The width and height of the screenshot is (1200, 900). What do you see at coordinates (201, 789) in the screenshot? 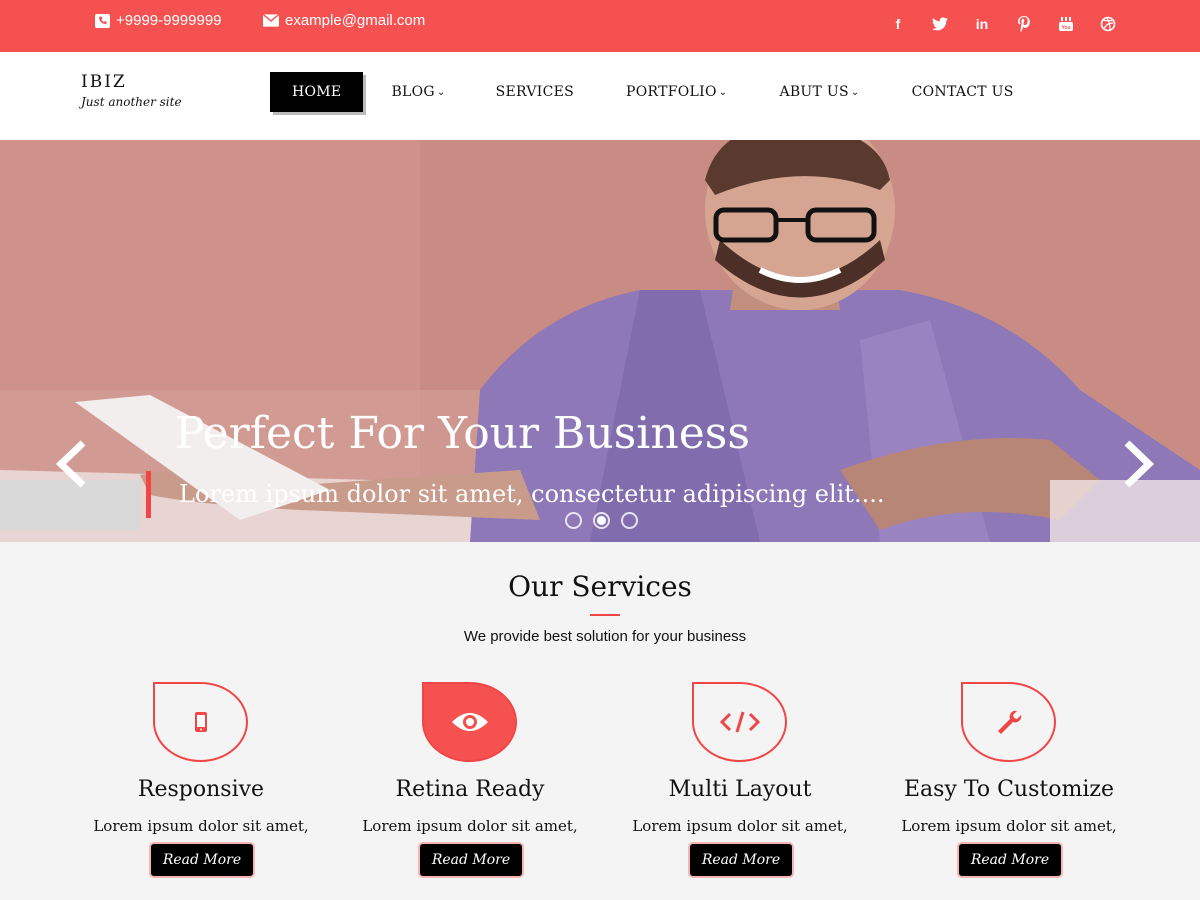
I see `service-title: Responsive` at bounding box center [201, 789].